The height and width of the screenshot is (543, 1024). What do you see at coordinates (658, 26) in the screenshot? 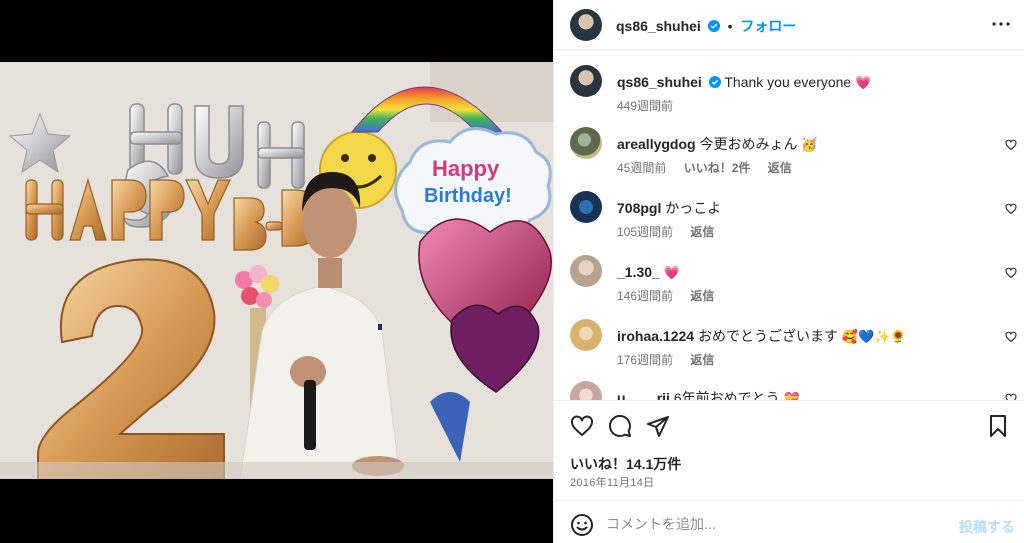
I see `author-username: qs86_shuhei` at bounding box center [658, 26].